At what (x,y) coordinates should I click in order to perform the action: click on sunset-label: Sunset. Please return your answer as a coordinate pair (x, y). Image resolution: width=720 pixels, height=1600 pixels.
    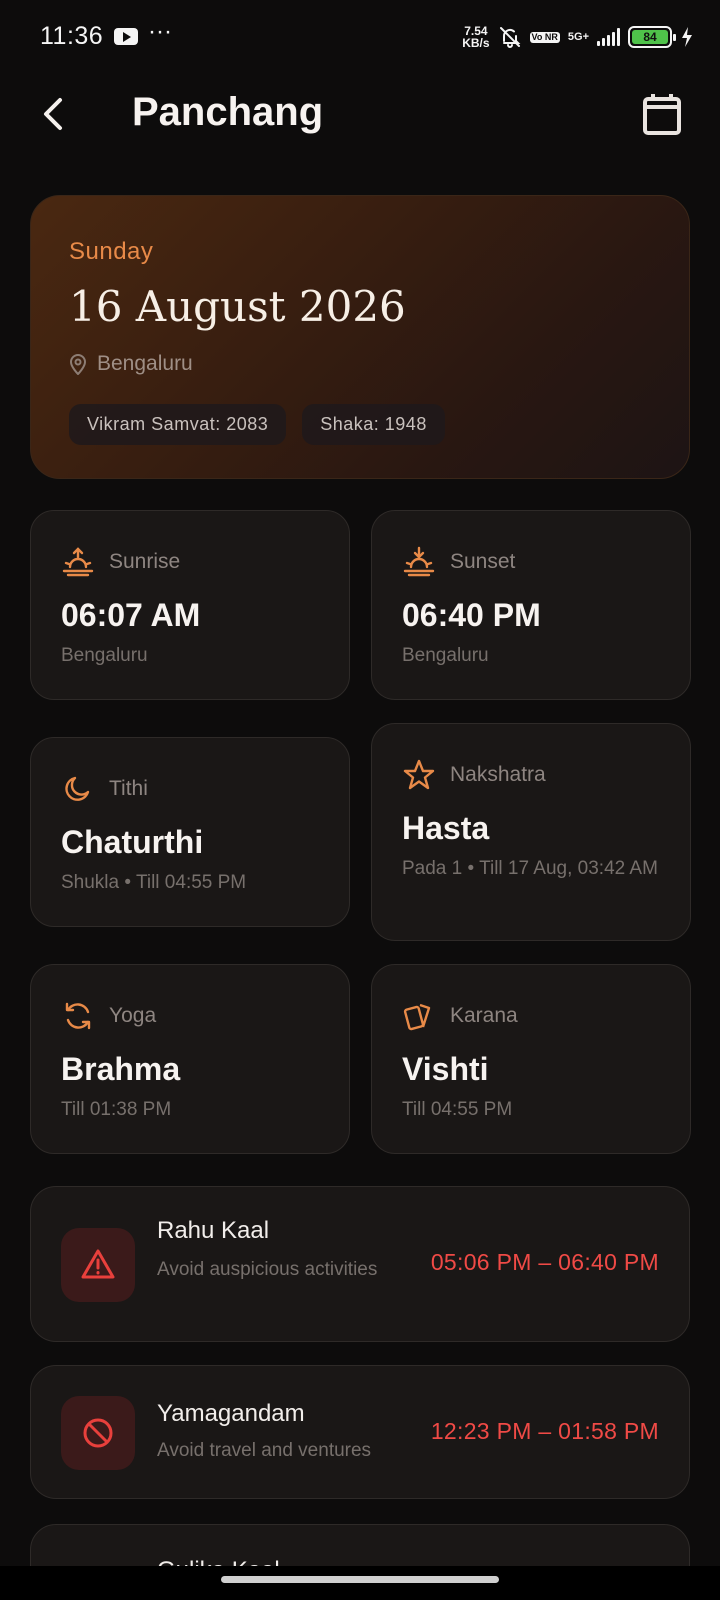
    Looking at the image, I should click on (483, 561).